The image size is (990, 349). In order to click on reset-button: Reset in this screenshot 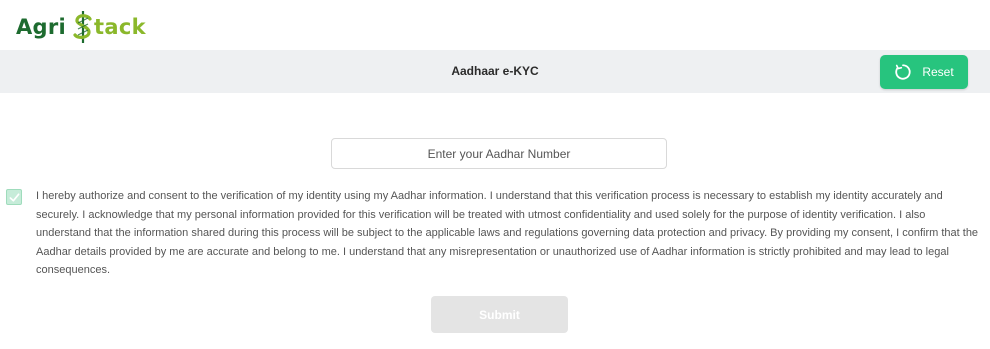, I will do `click(924, 72)`.